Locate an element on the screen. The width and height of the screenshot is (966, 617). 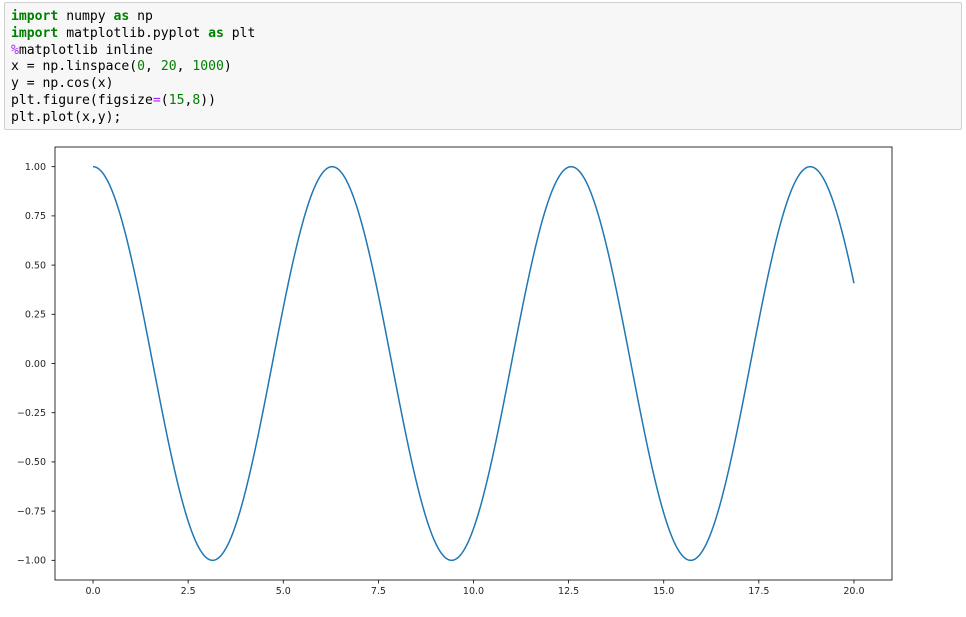
code-token: plt is located at coordinates (239, 33).